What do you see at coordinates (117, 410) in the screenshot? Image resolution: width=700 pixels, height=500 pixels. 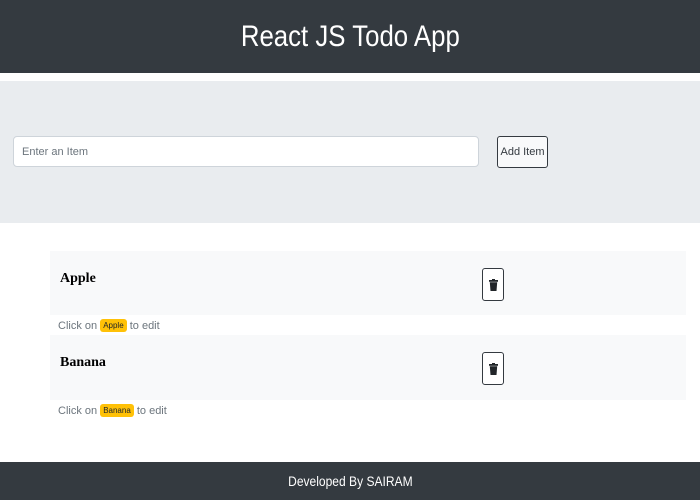 I see `item-name-badge: Banana` at bounding box center [117, 410].